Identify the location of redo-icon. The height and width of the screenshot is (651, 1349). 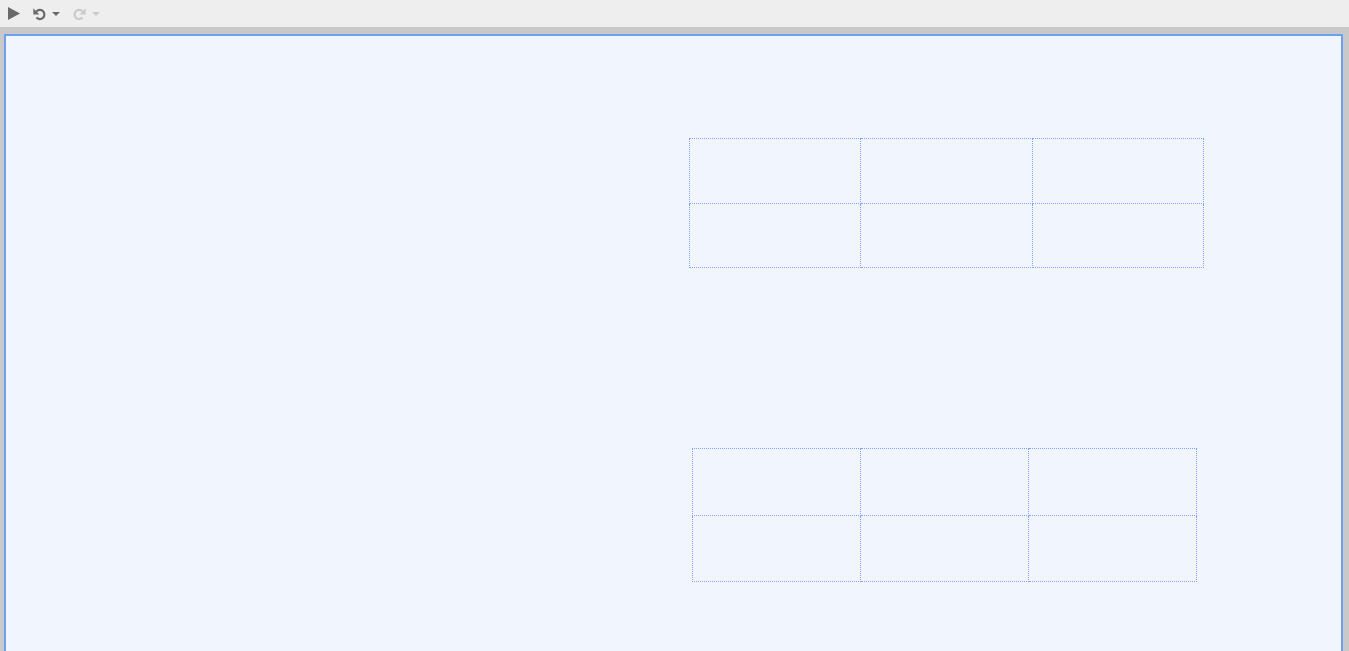
(79, 13).